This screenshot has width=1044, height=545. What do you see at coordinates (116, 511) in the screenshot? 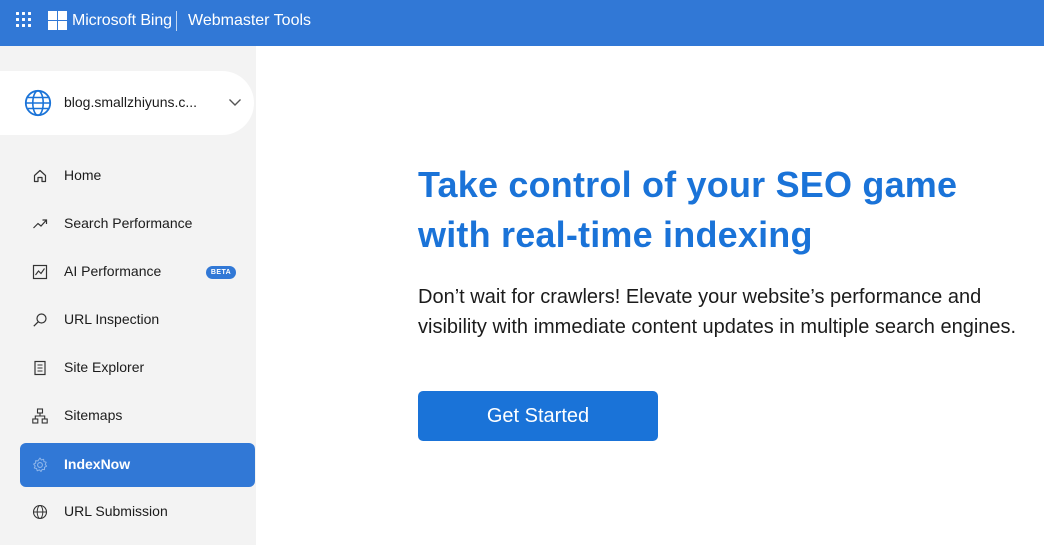
I see `sidebar-item-label: URL Submission` at bounding box center [116, 511].